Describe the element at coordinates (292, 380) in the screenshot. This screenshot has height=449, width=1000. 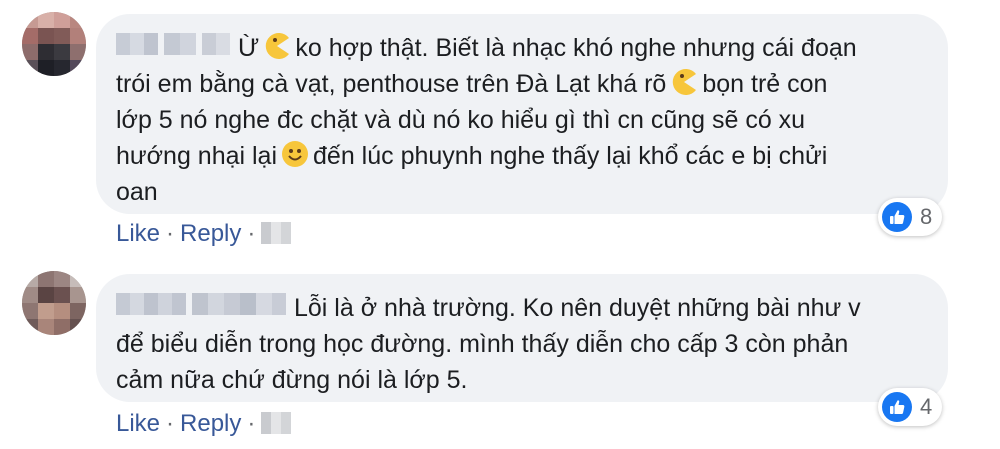
I see `comment-text-line: cảm nữa chứ đừng nói là lớp 5.` at that location.